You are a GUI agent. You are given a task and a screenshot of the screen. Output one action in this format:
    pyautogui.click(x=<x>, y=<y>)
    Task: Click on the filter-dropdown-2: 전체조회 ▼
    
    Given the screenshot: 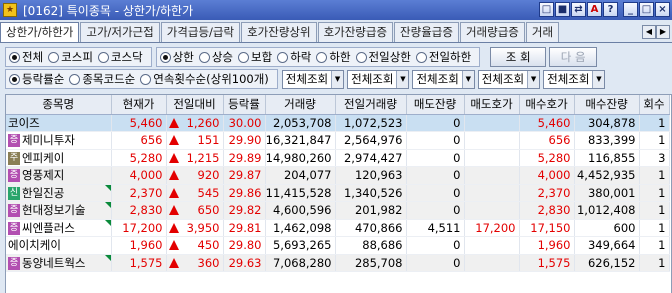 What is the action you would take?
    pyautogui.click(x=378, y=79)
    